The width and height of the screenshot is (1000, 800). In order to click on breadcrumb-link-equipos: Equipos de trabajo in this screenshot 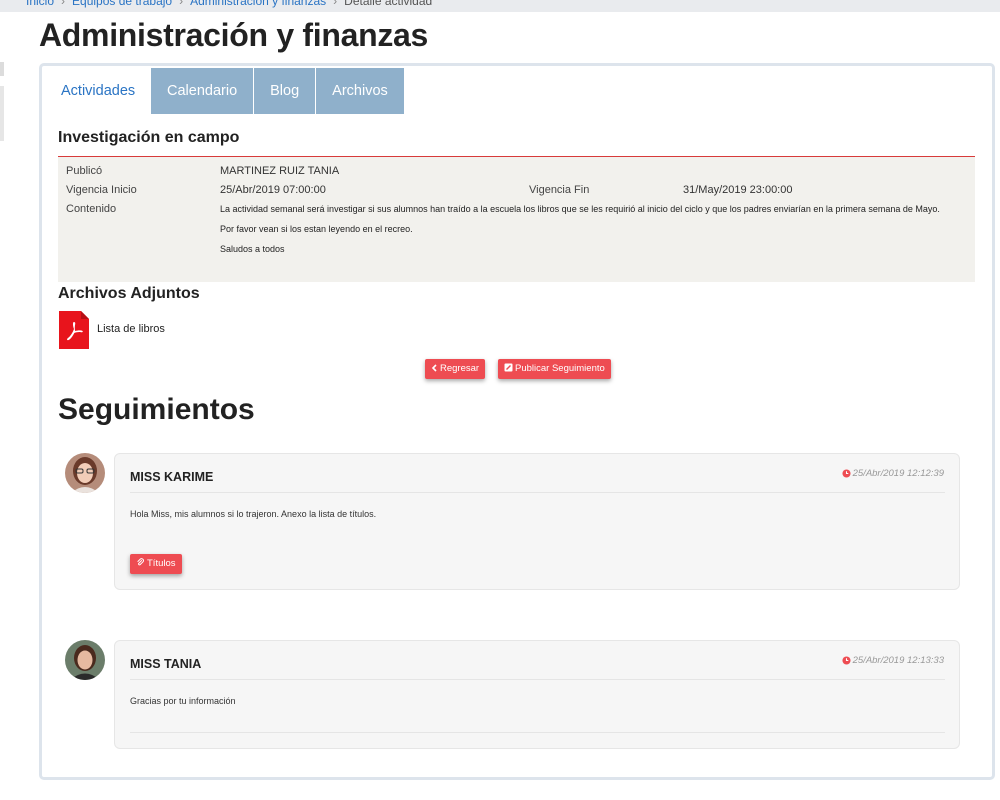, I will do `click(122, 4)`.